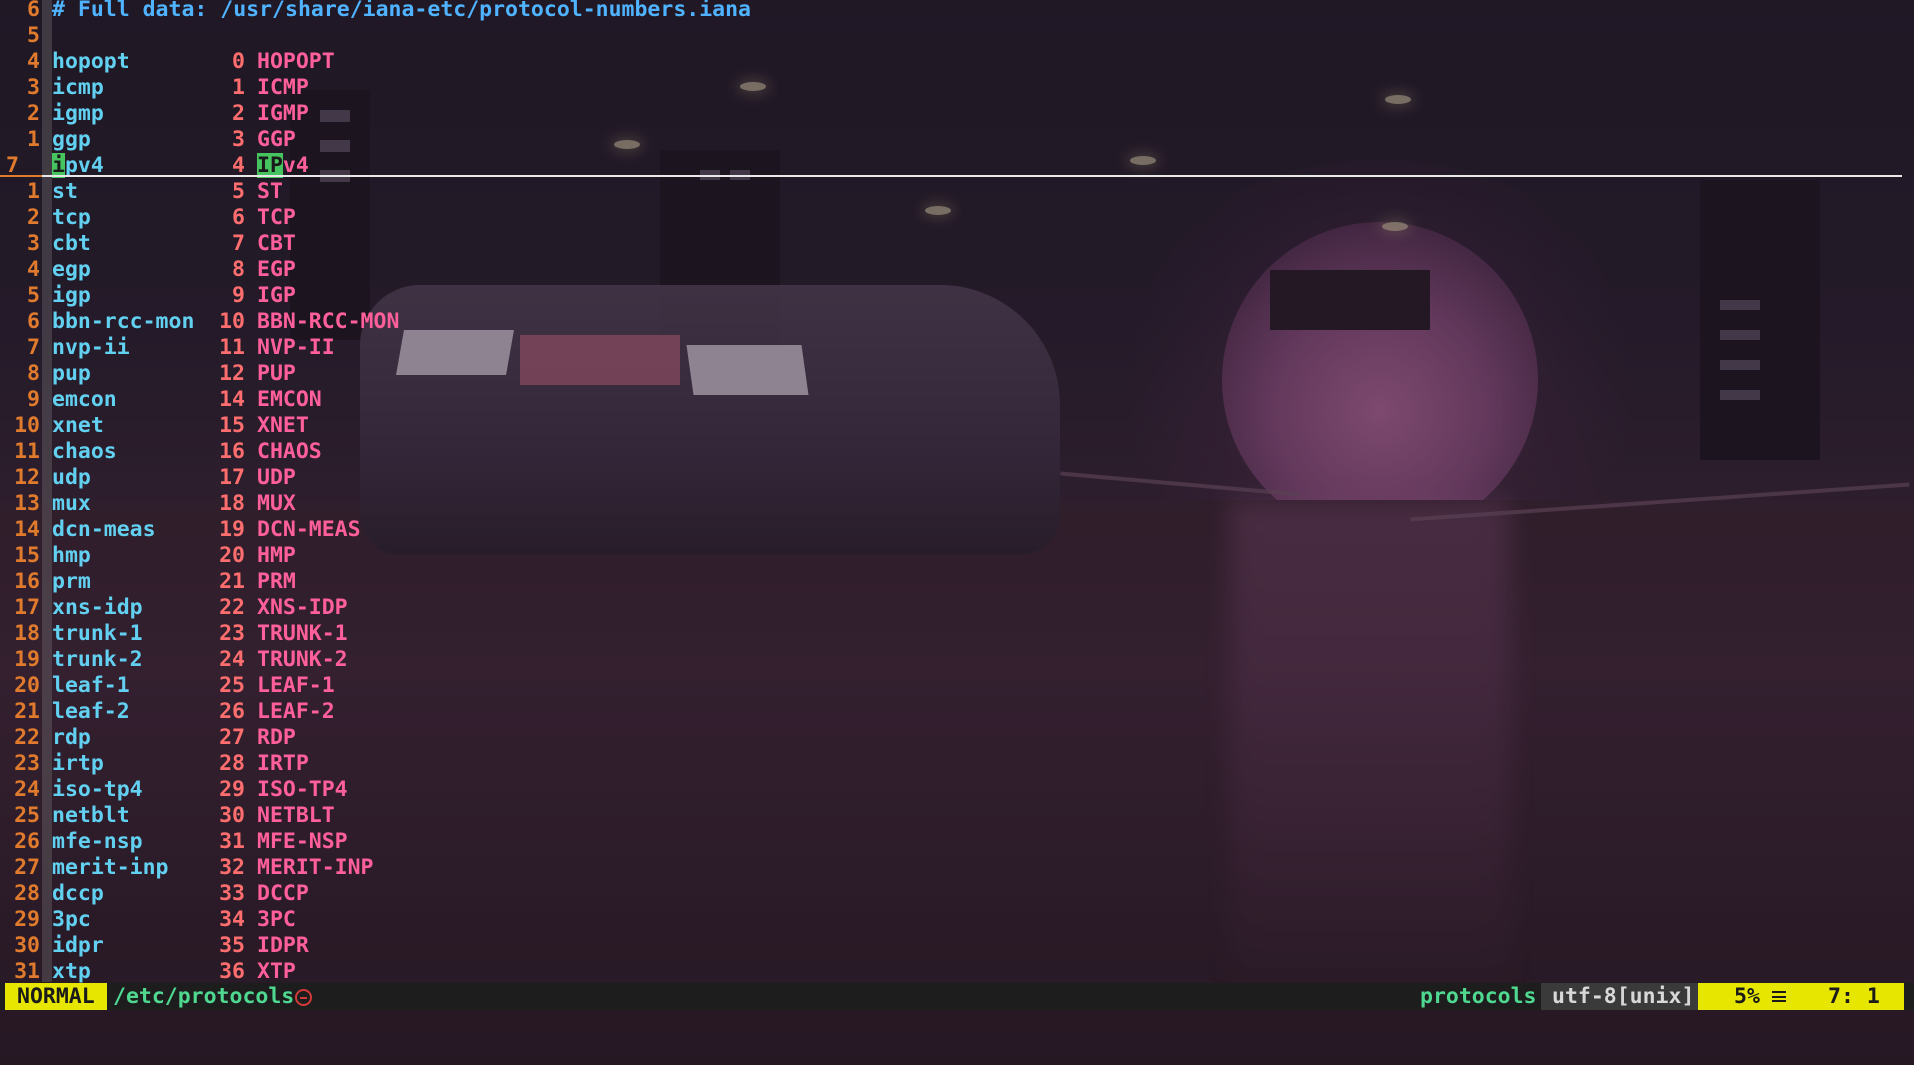 The width and height of the screenshot is (1914, 1065). Describe the element at coordinates (78, 87) in the screenshot. I see `protocol-name: icmp` at that location.